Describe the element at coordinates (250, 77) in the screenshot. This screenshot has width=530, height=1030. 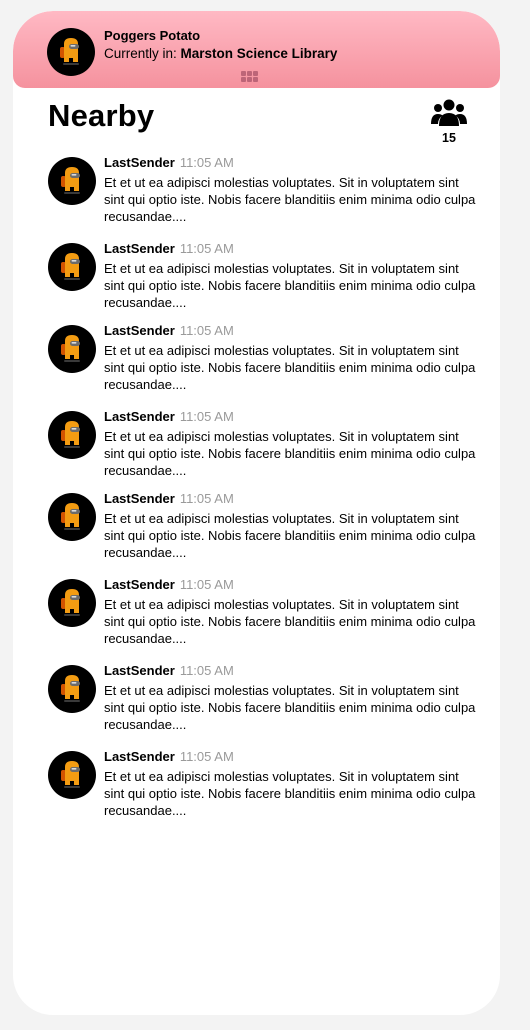
I see `drag-handle-icon` at that location.